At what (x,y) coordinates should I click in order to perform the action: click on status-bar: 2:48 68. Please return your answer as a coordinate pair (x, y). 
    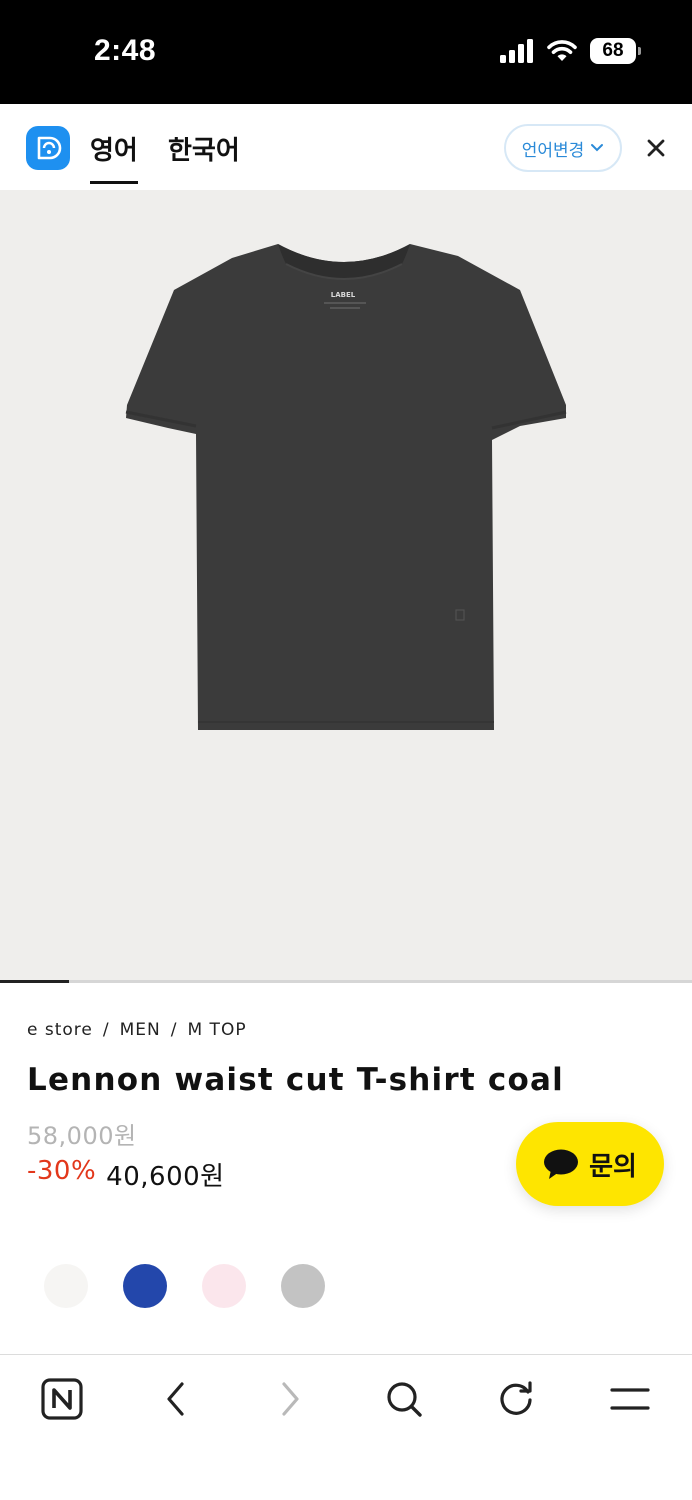
    Looking at the image, I should click on (346, 52).